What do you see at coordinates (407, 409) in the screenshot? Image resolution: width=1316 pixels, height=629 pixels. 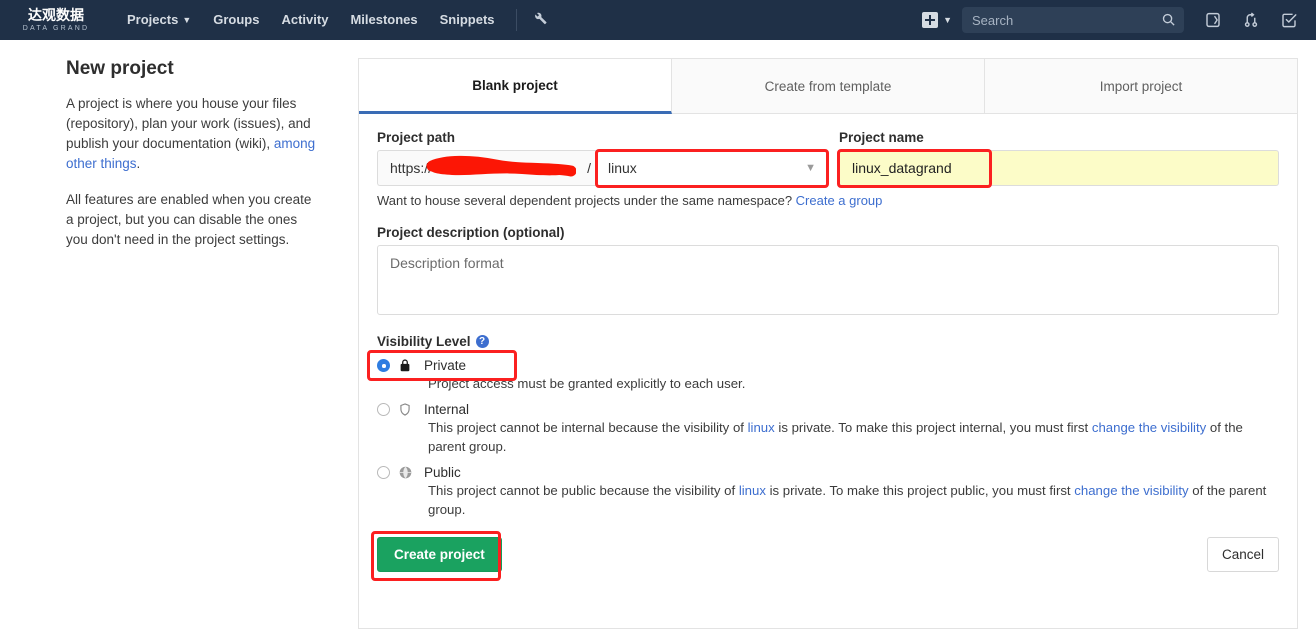 I see `shield-icon` at bounding box center [407, 409].